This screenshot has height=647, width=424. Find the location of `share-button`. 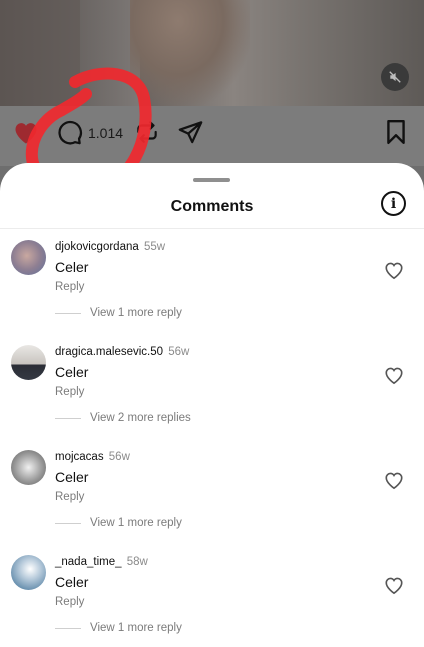

share-button is located at coordinates (190, 132).